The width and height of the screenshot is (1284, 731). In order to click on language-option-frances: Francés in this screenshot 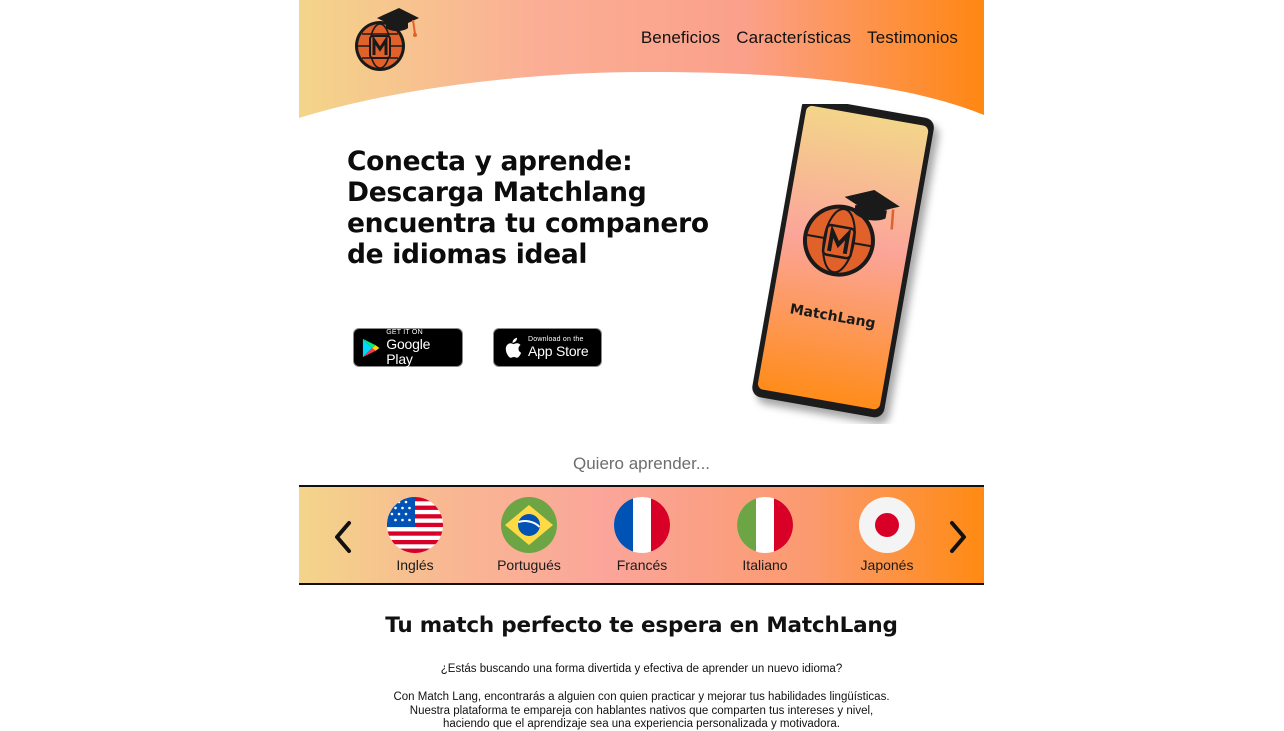, I will do `click(642, 535)`.